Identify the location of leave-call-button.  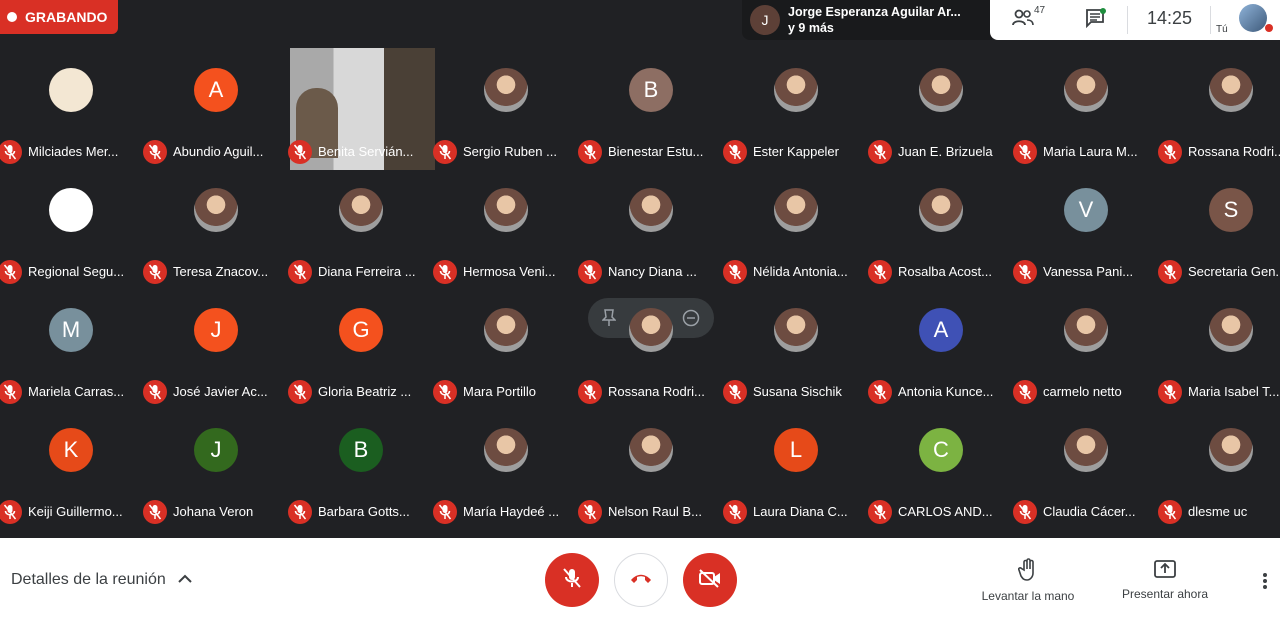
(641, 580).